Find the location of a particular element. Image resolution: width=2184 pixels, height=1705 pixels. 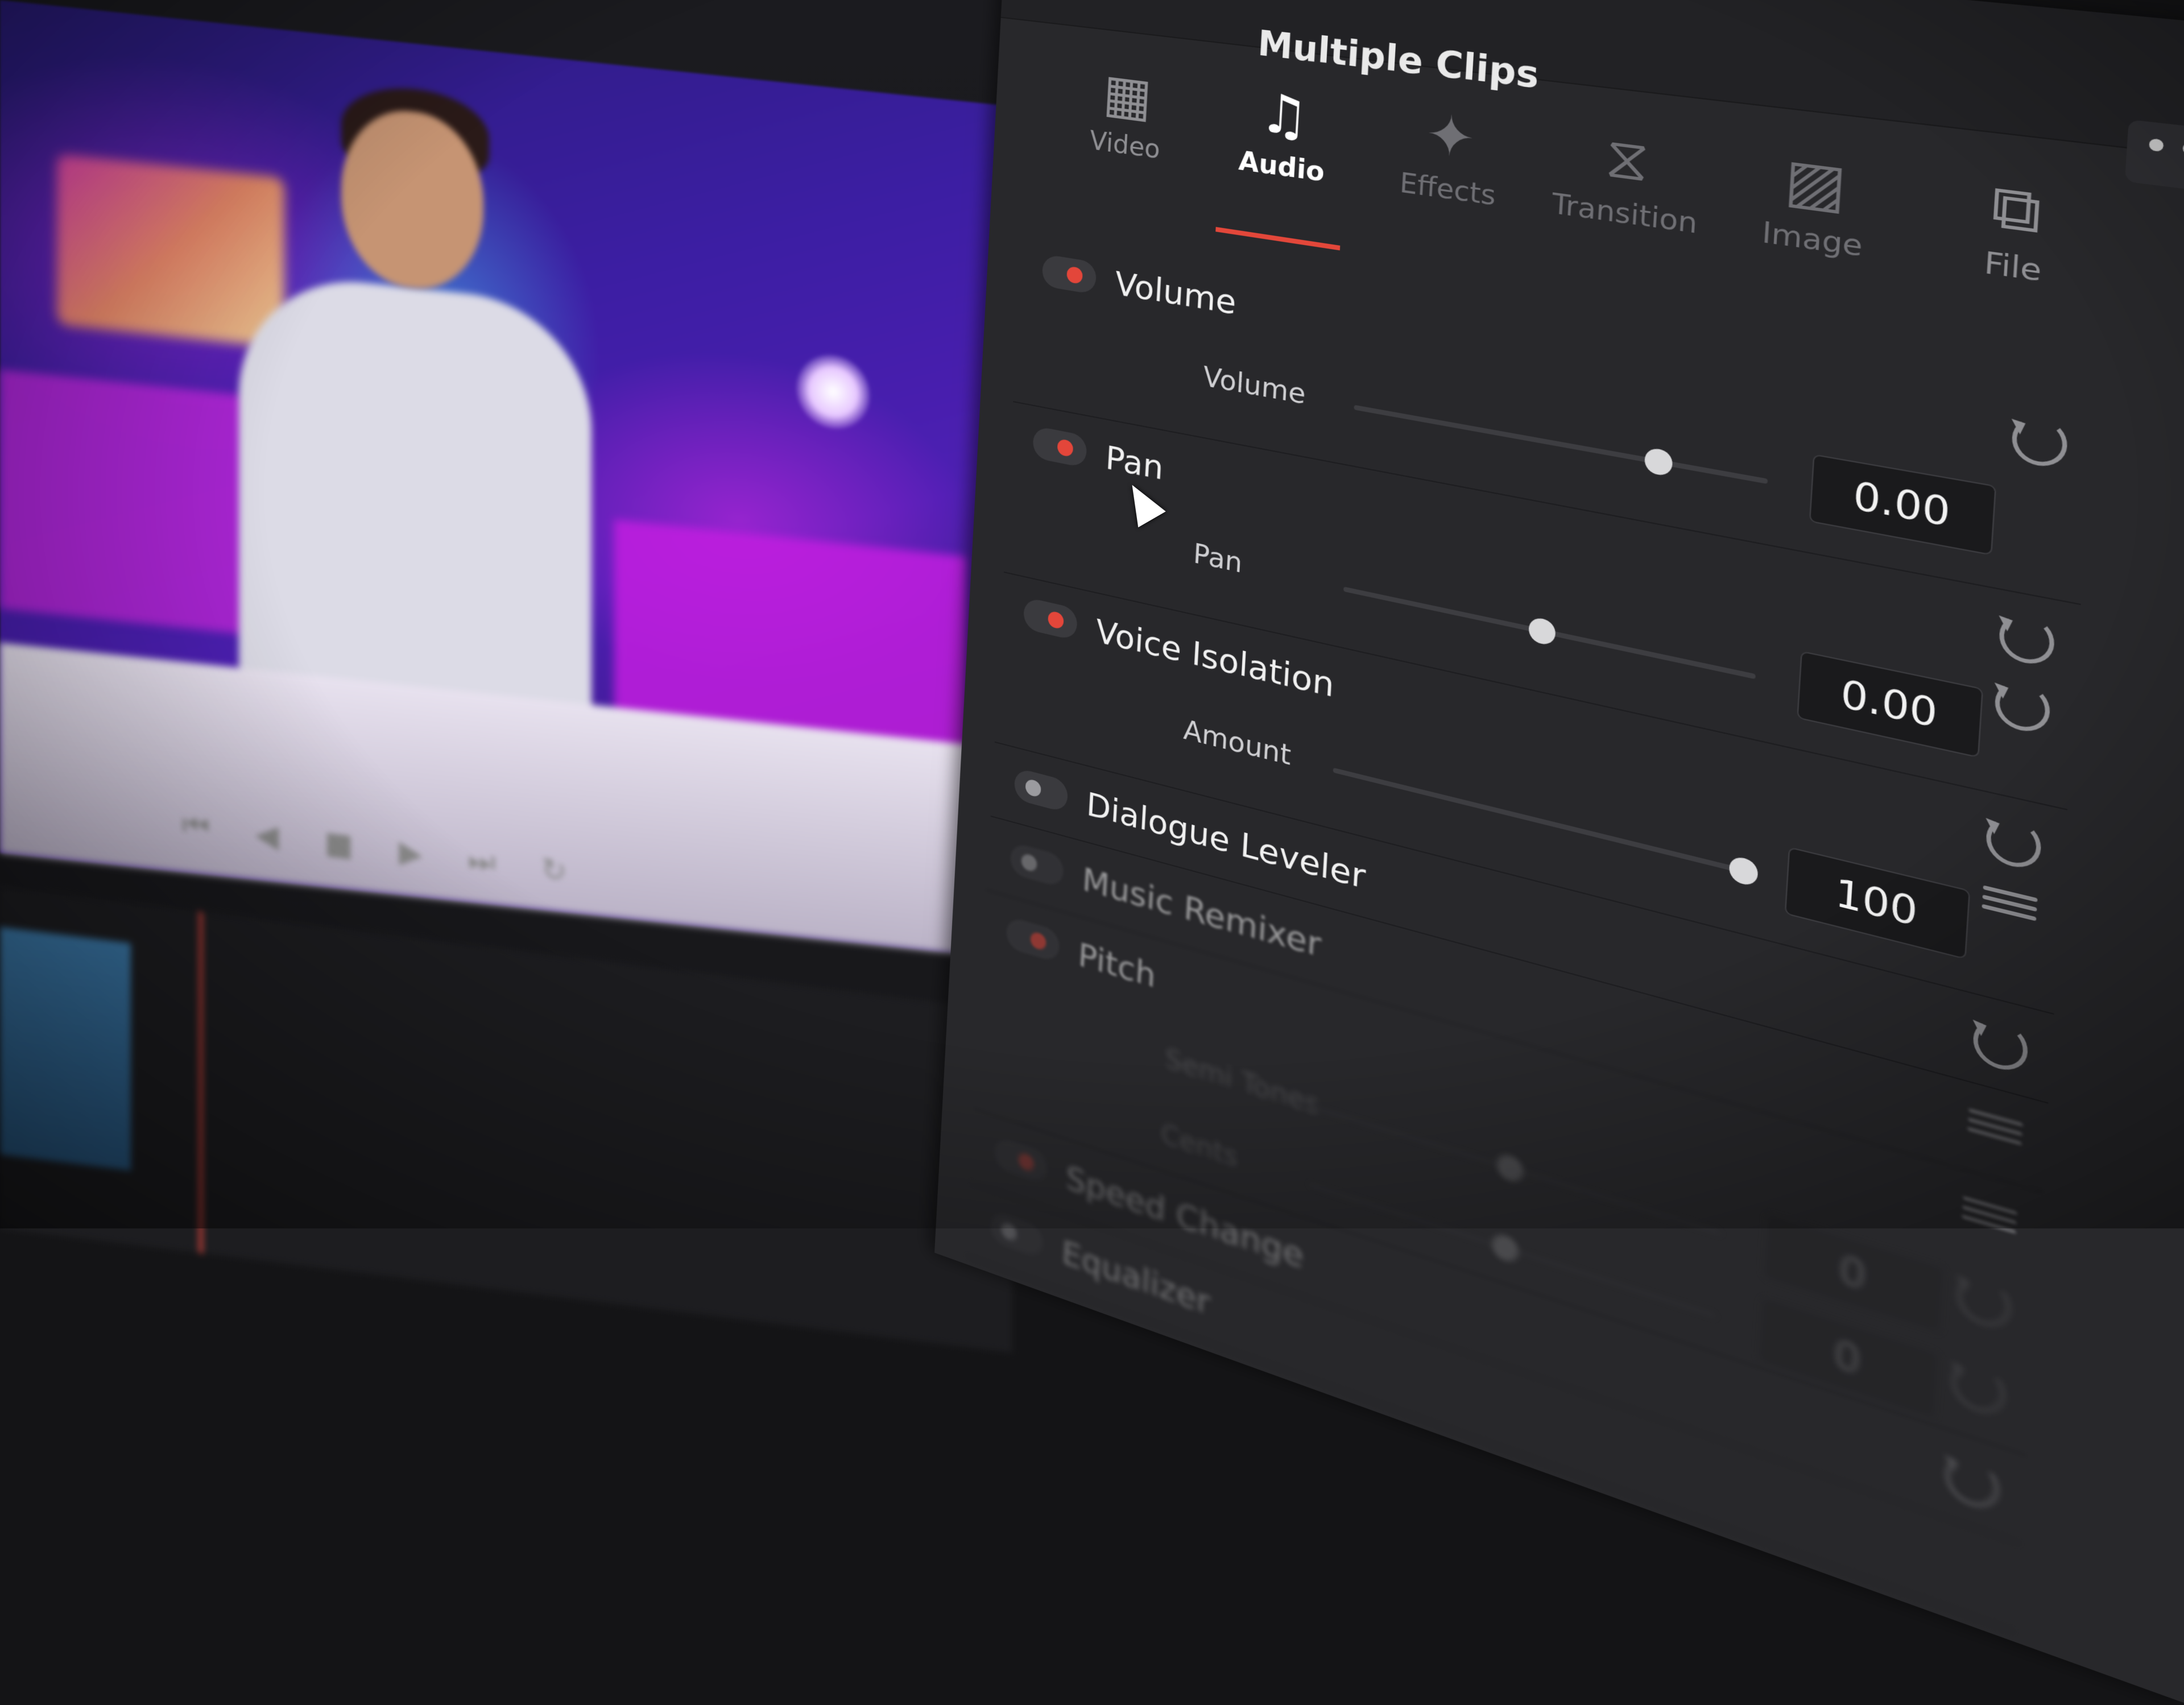

param-label: Pan is located at coordinates (1217, 558).